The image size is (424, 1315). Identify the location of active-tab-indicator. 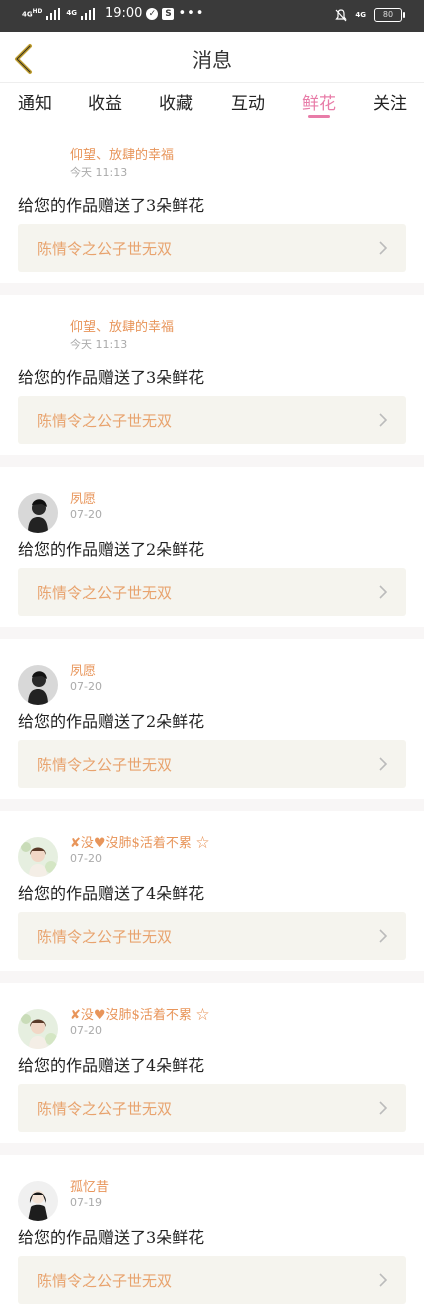
(319, 116).